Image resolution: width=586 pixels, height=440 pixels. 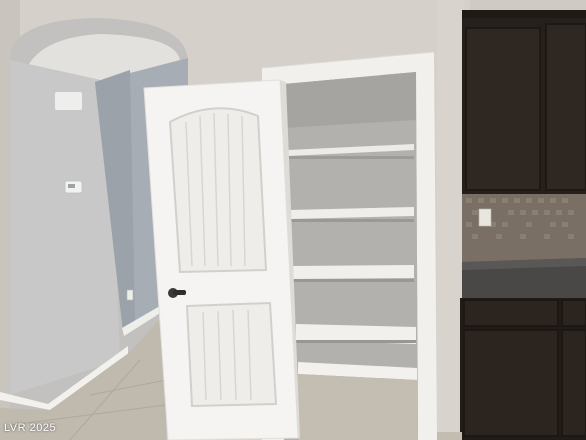 What do you see at coordinates (30, 428) in the screenshot?
I see `watermark-text: LVR 2025` at bounding box center [30, 428].